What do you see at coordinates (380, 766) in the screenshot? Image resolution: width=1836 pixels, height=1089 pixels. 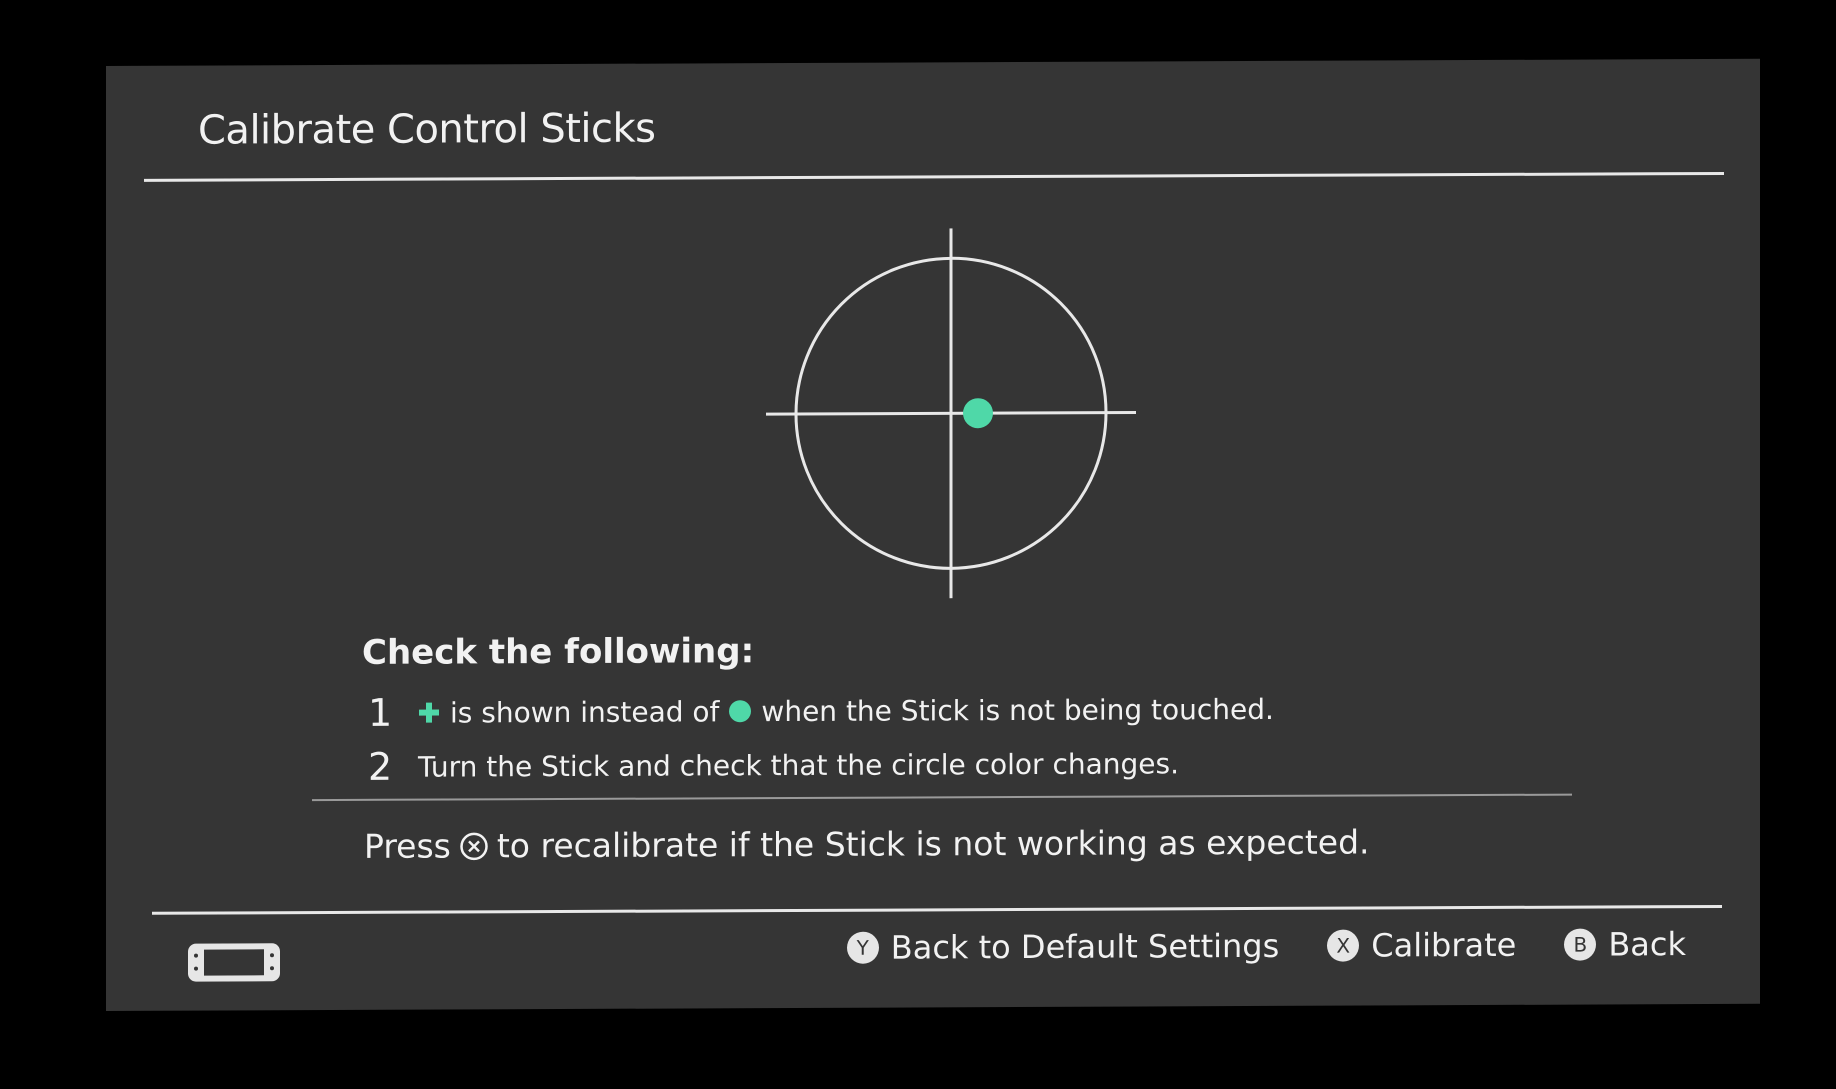 I see `item-number: 2` at bounding box center [380, 766].